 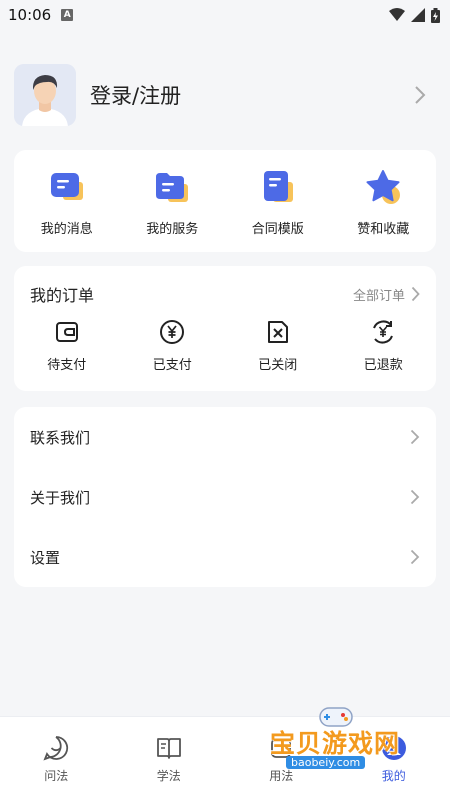 I want to click on watermark-url: baobeiy.com, so click(x=326, y=762).